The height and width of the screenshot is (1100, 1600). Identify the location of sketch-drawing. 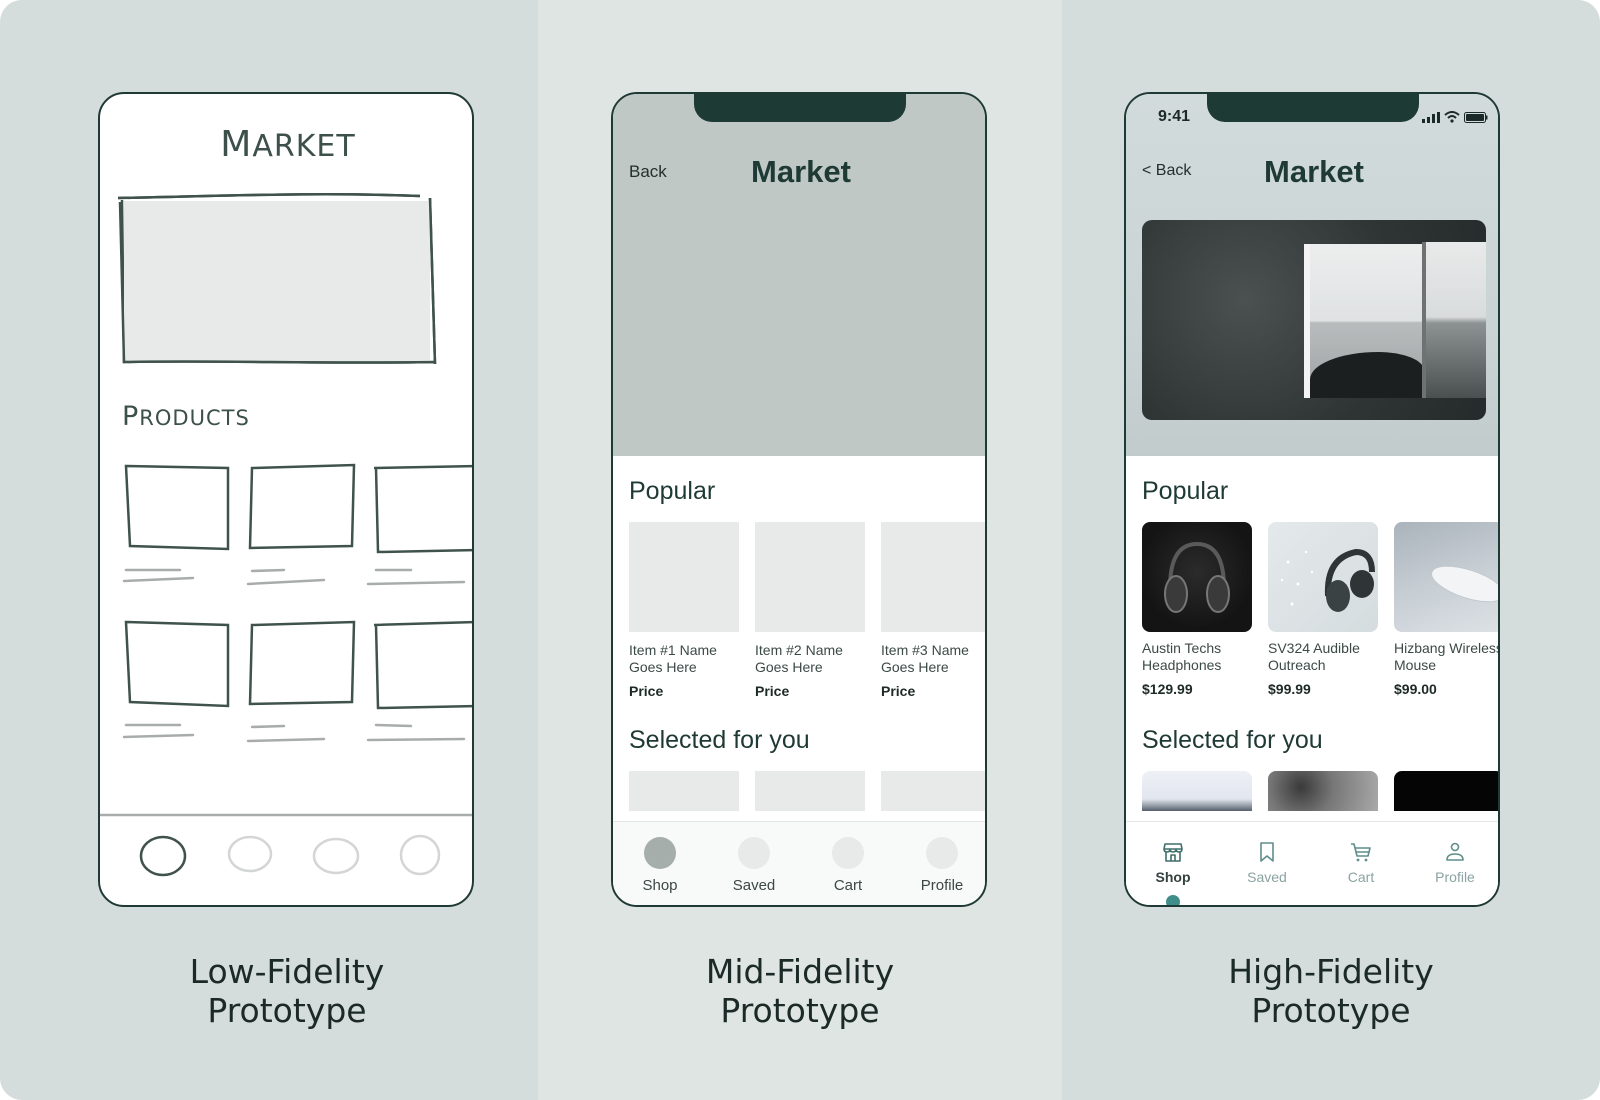
(286, 535).